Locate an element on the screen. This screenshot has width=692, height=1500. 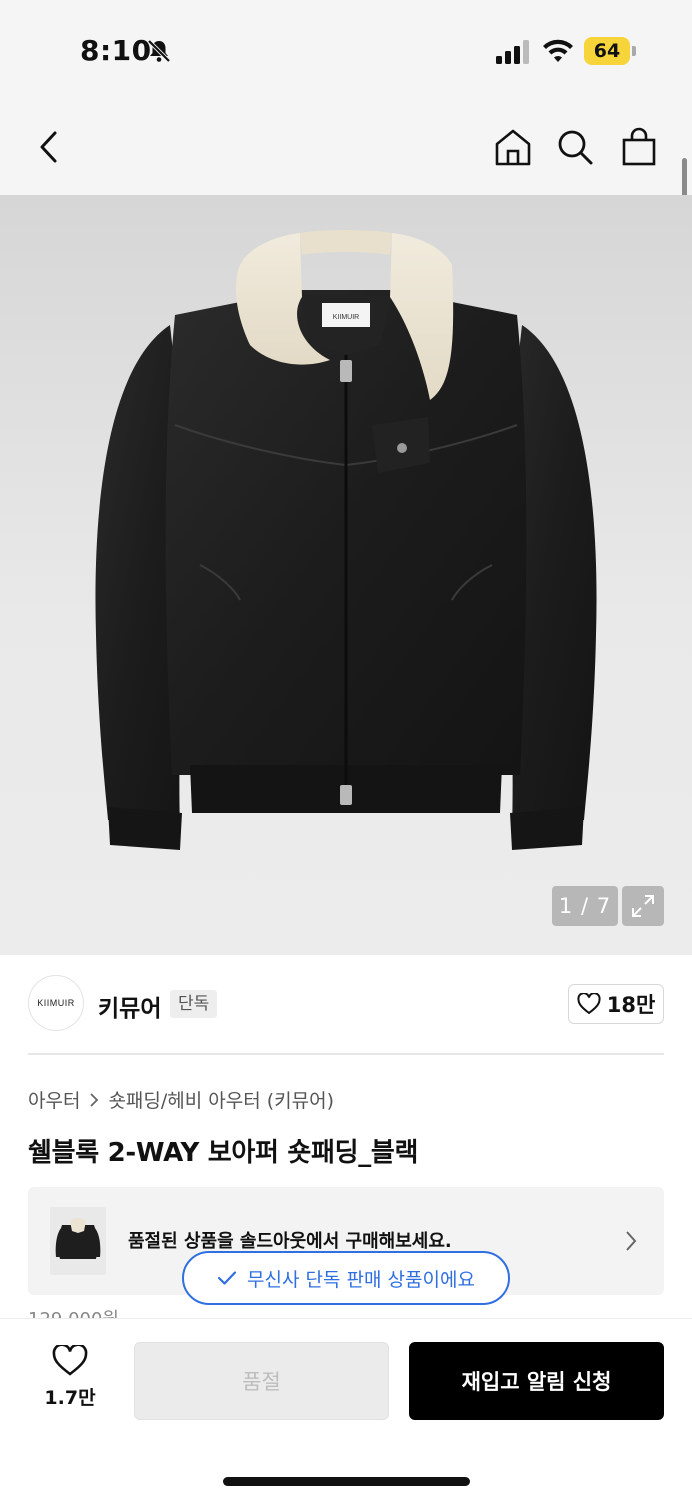
shopping-bag-icon is located at coordinates (639, 146).